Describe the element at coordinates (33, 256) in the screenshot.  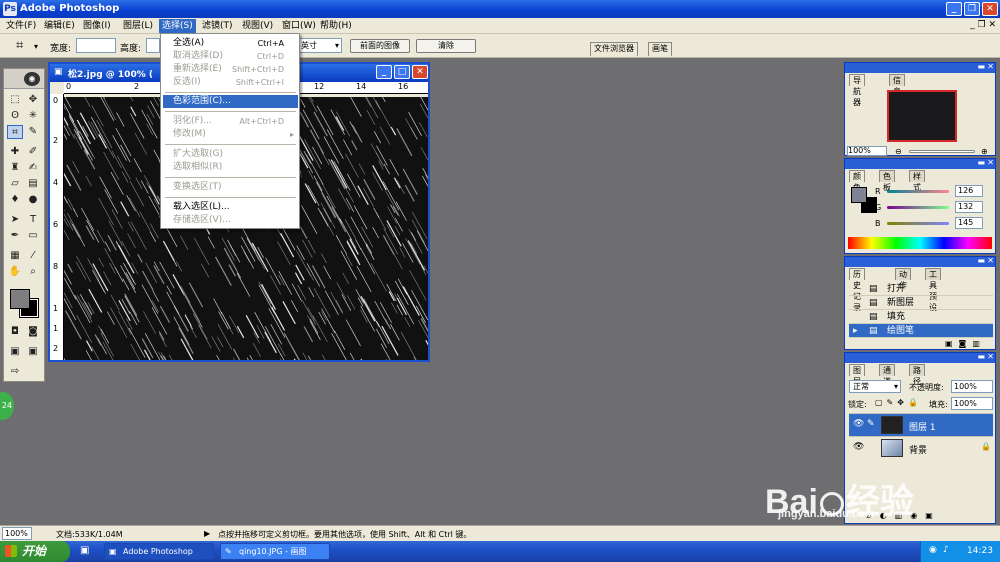
I see `eyedropper-icon: ⁄` at that location.